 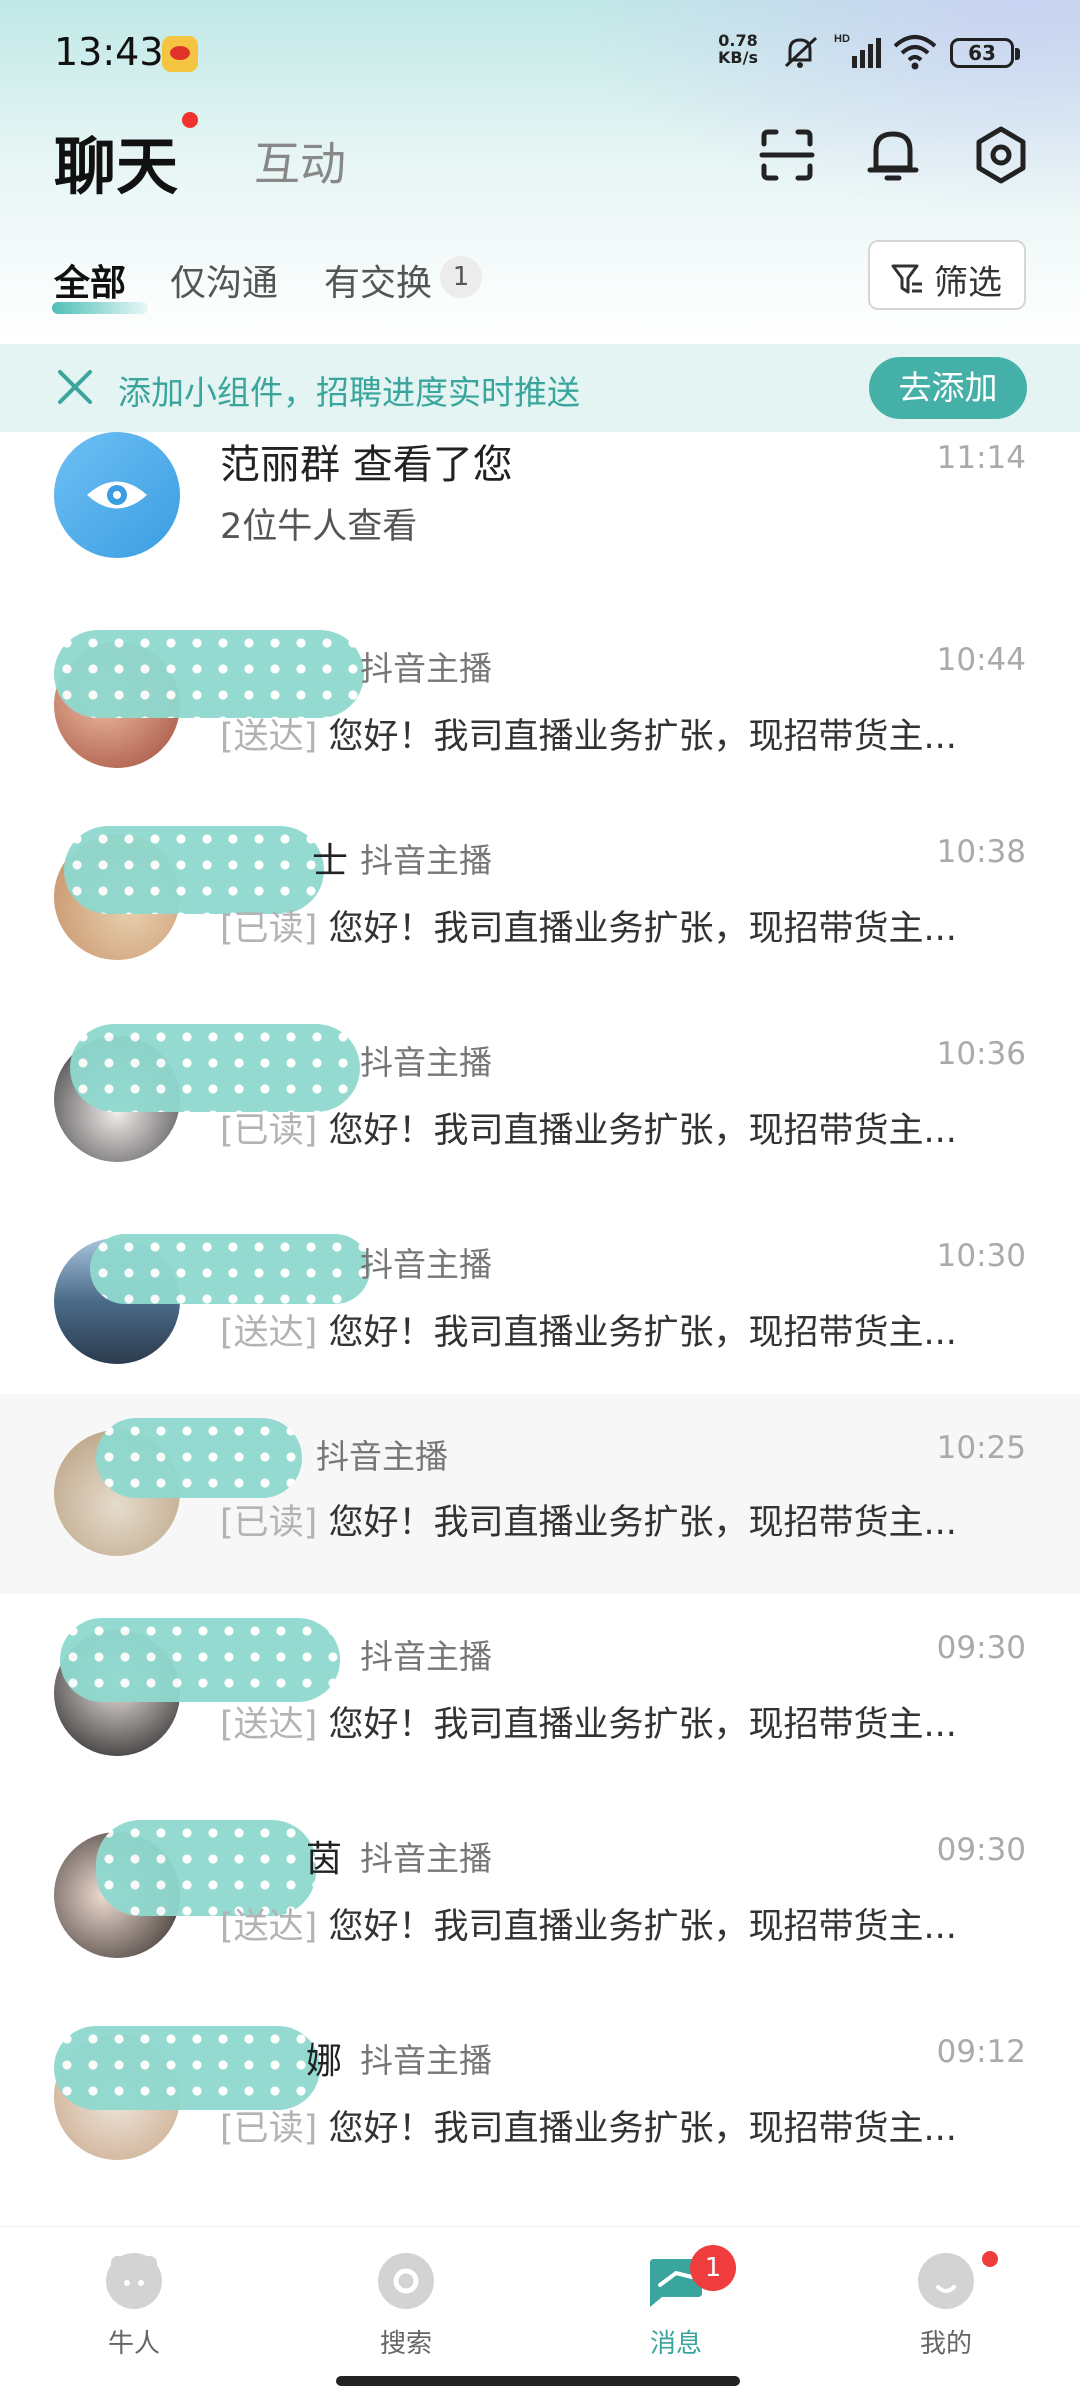 I want to click on tab-all: 全部, so click(x=90, y=280).